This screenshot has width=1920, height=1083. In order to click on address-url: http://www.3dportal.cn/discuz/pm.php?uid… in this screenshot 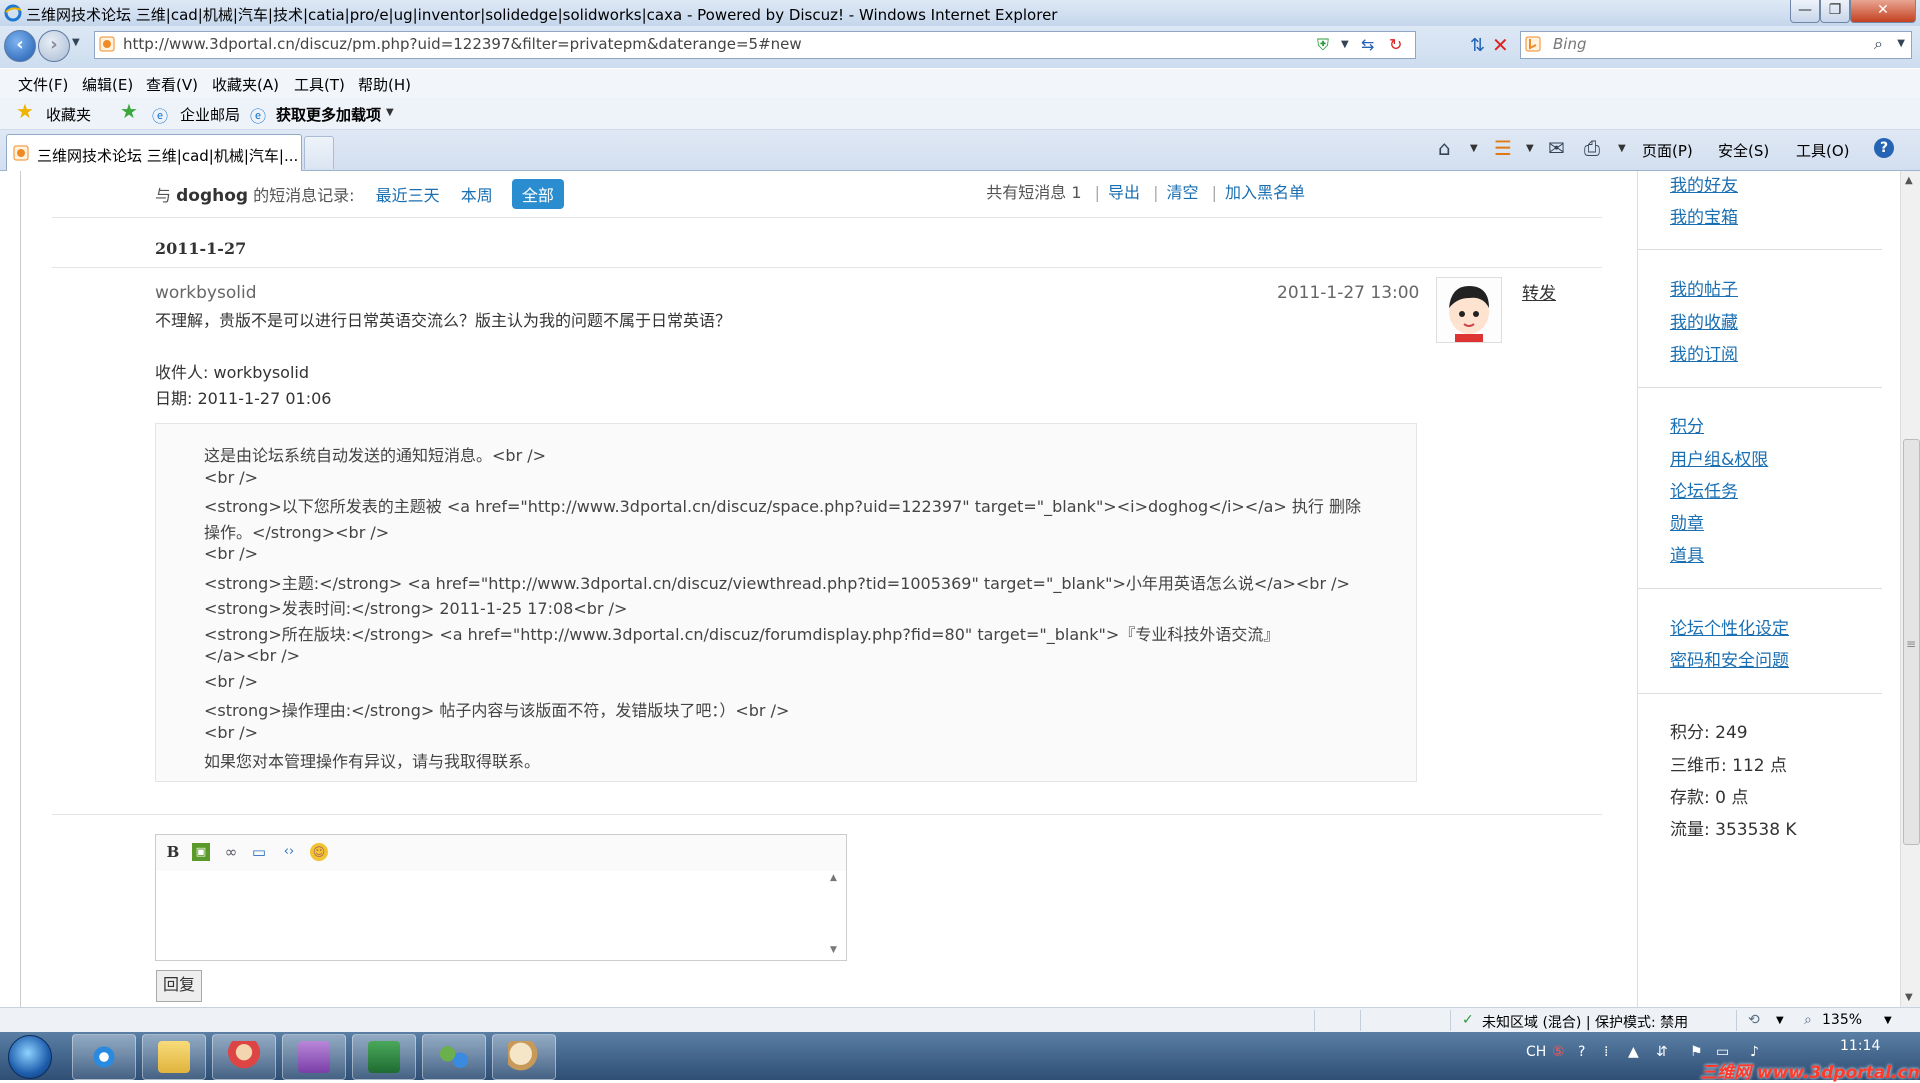, I will do `click(462, 44)`.